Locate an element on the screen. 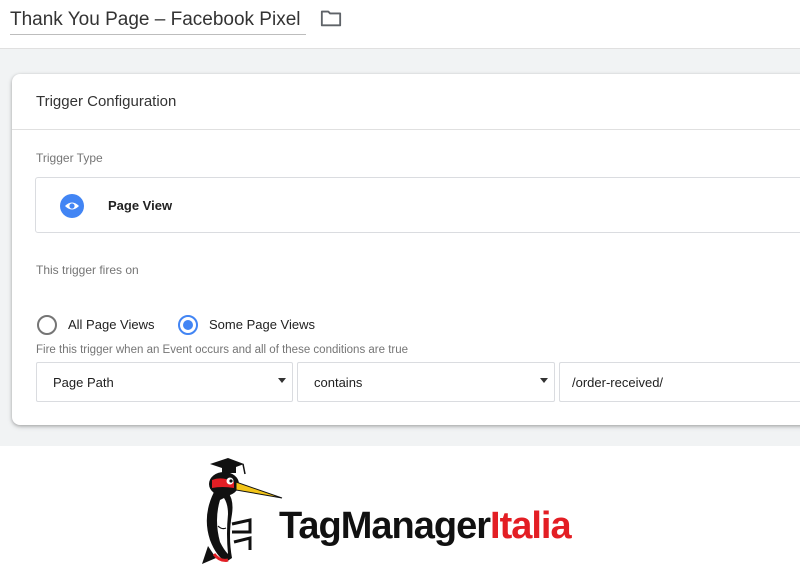 Image resolution: width=800 pixels, height=576 pixels. tag-name-input: Thank You Page – Facebook Pixel is located at coordinates (158, 20).